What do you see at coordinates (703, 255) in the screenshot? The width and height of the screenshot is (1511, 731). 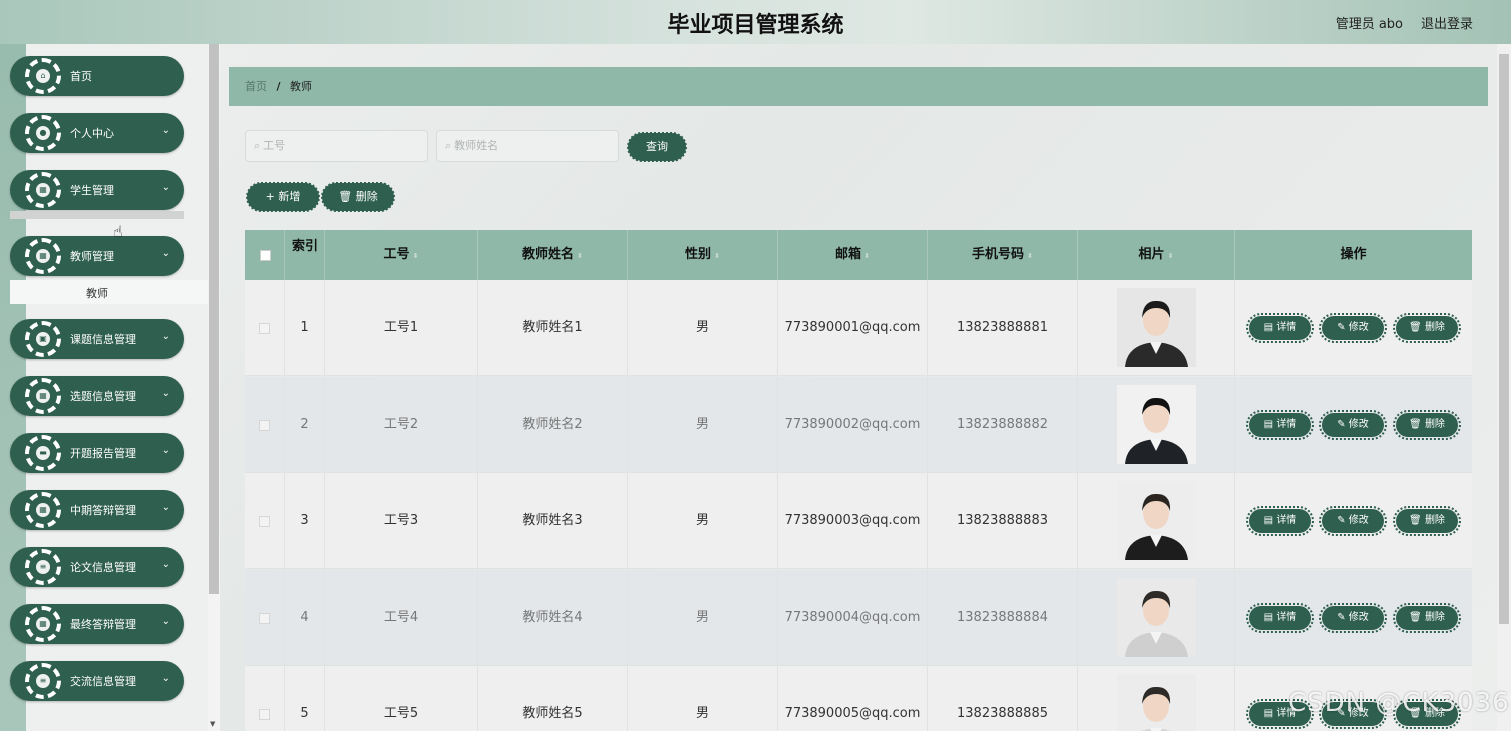 I see `column-header-gender: 性别 ⬍` at bounding box center [703, 255].